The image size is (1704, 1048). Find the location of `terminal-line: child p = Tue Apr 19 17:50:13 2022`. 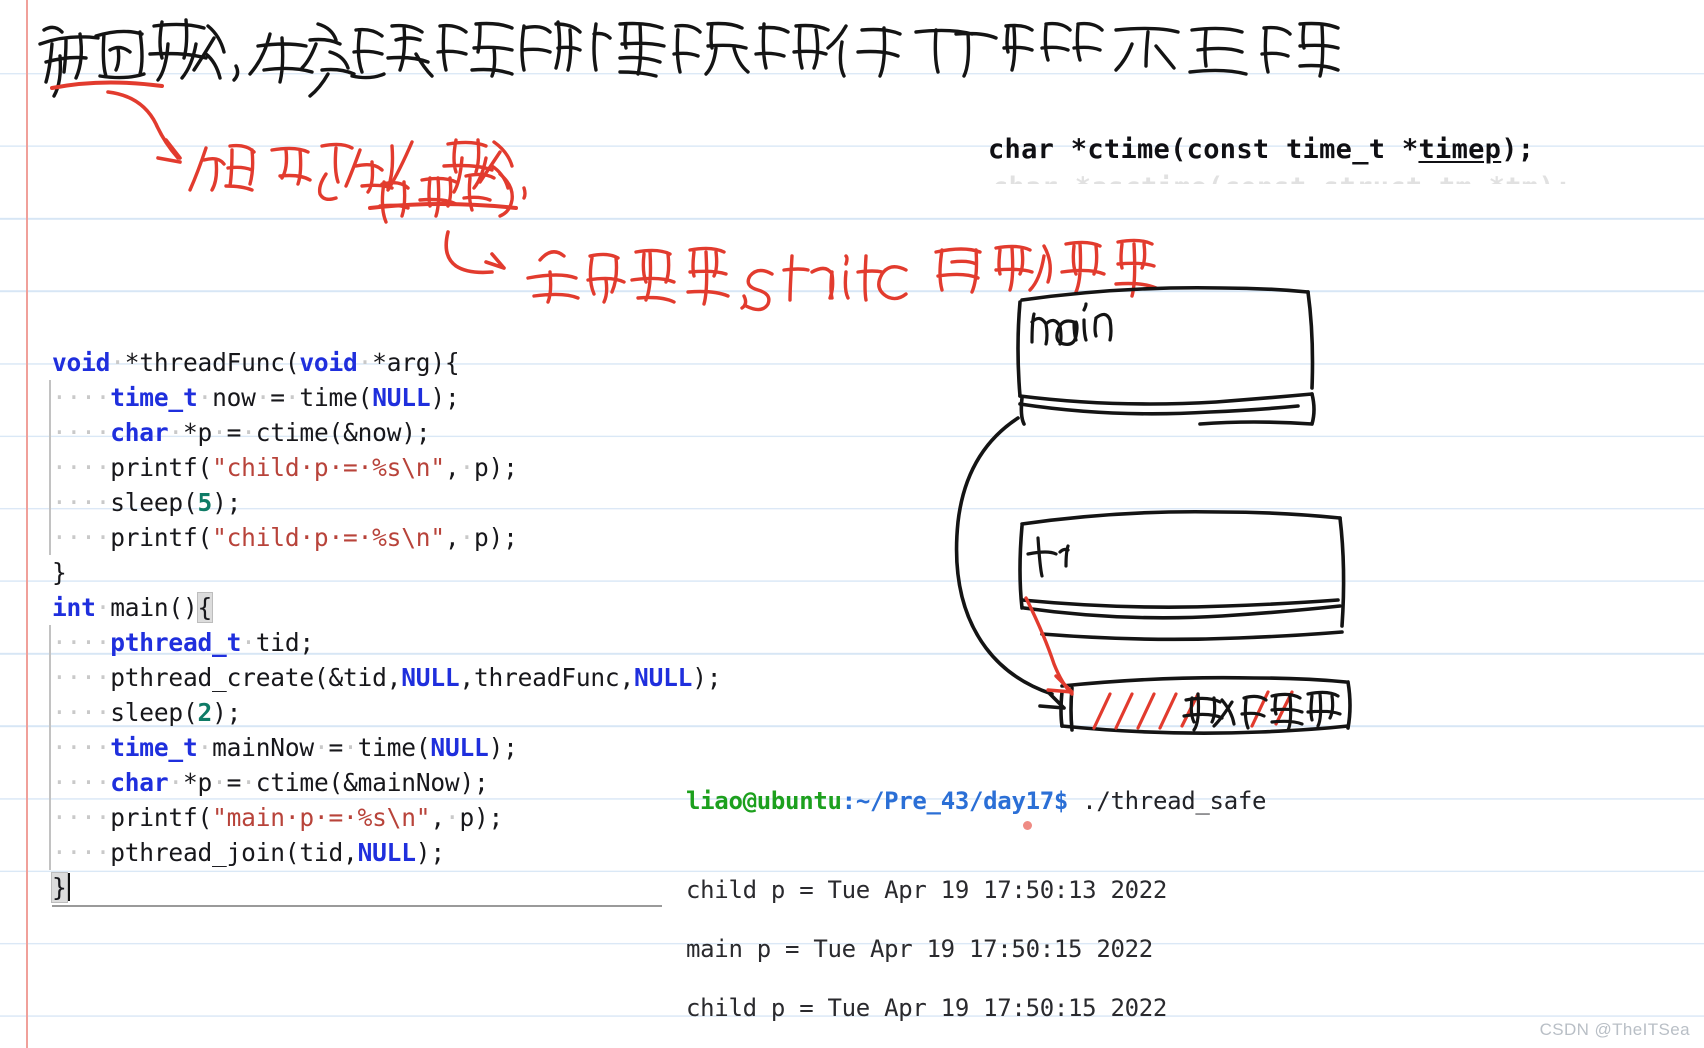

terminal-line: child p = Tue Apr 19 17:50:13 2022 is located at coordinates (927, 889).